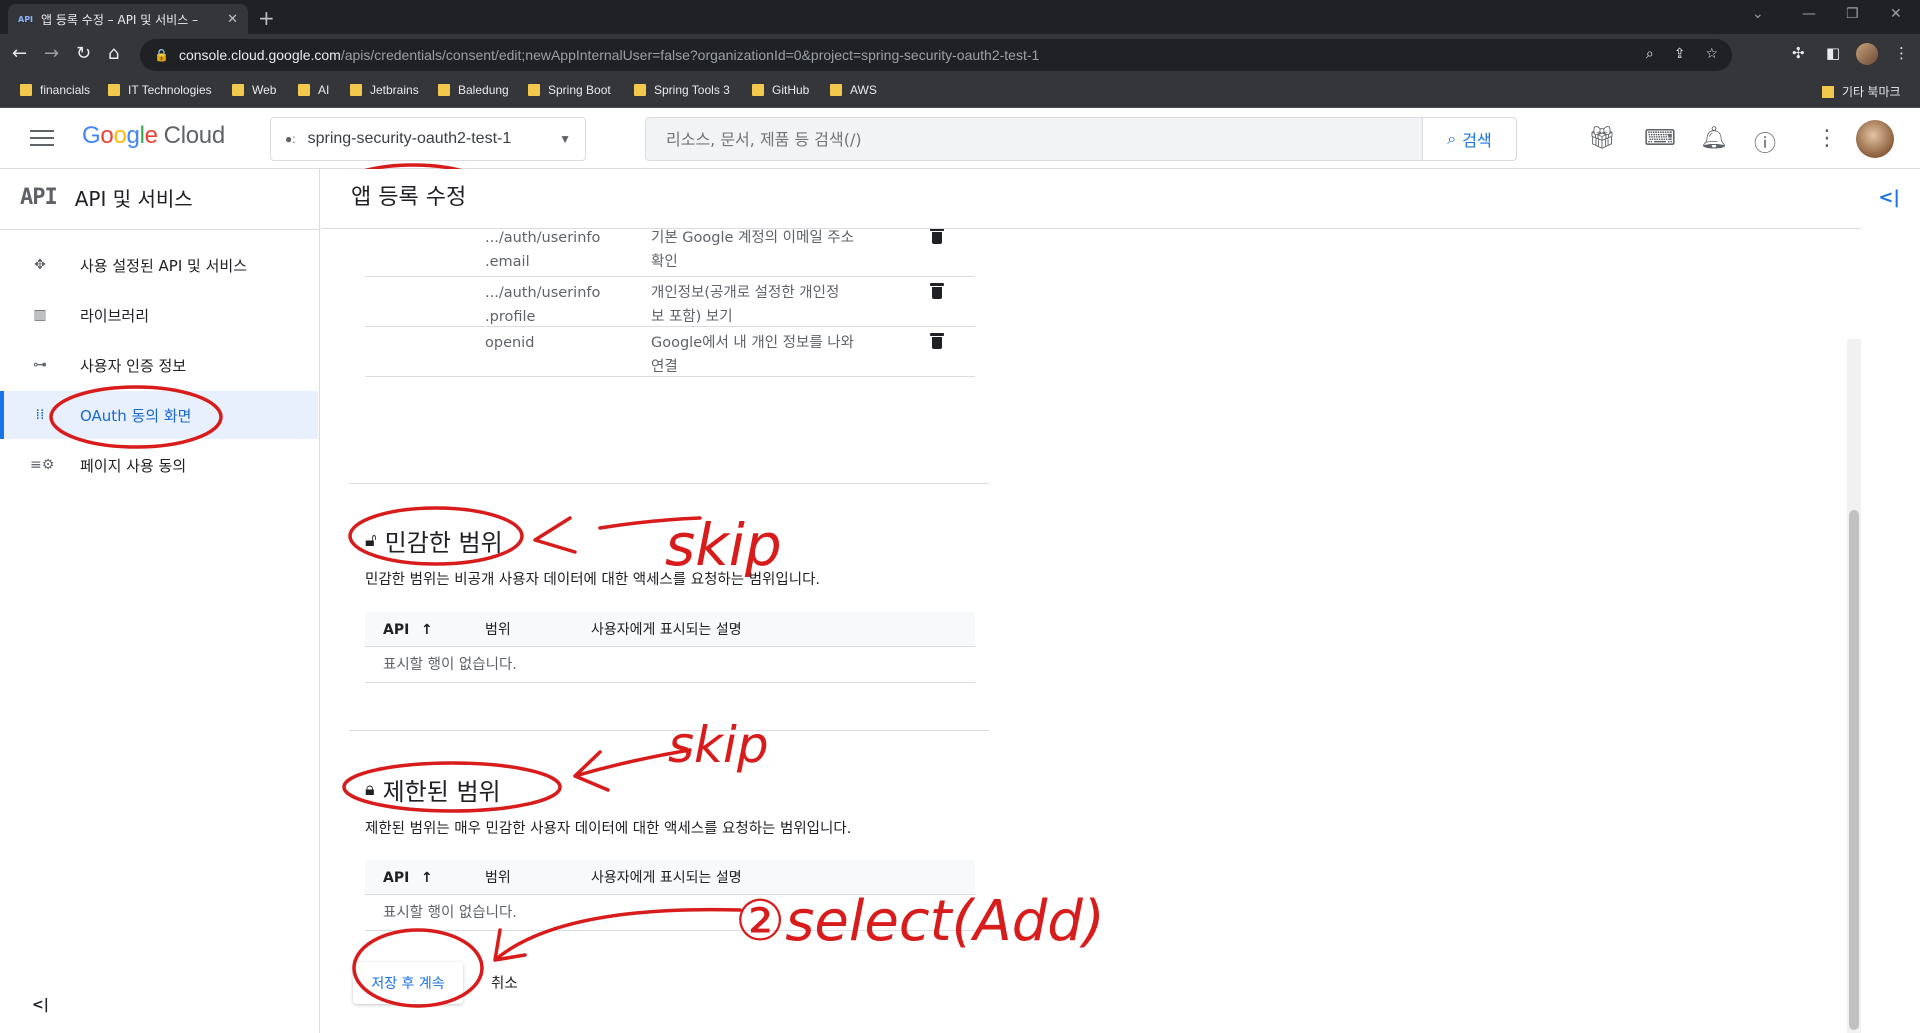 This screenshot has width=1920, height=1033. Describe the element at coordinates (40, 1005) in the screenshot. I see `collapse-sidebar-icon: <|` at that location.